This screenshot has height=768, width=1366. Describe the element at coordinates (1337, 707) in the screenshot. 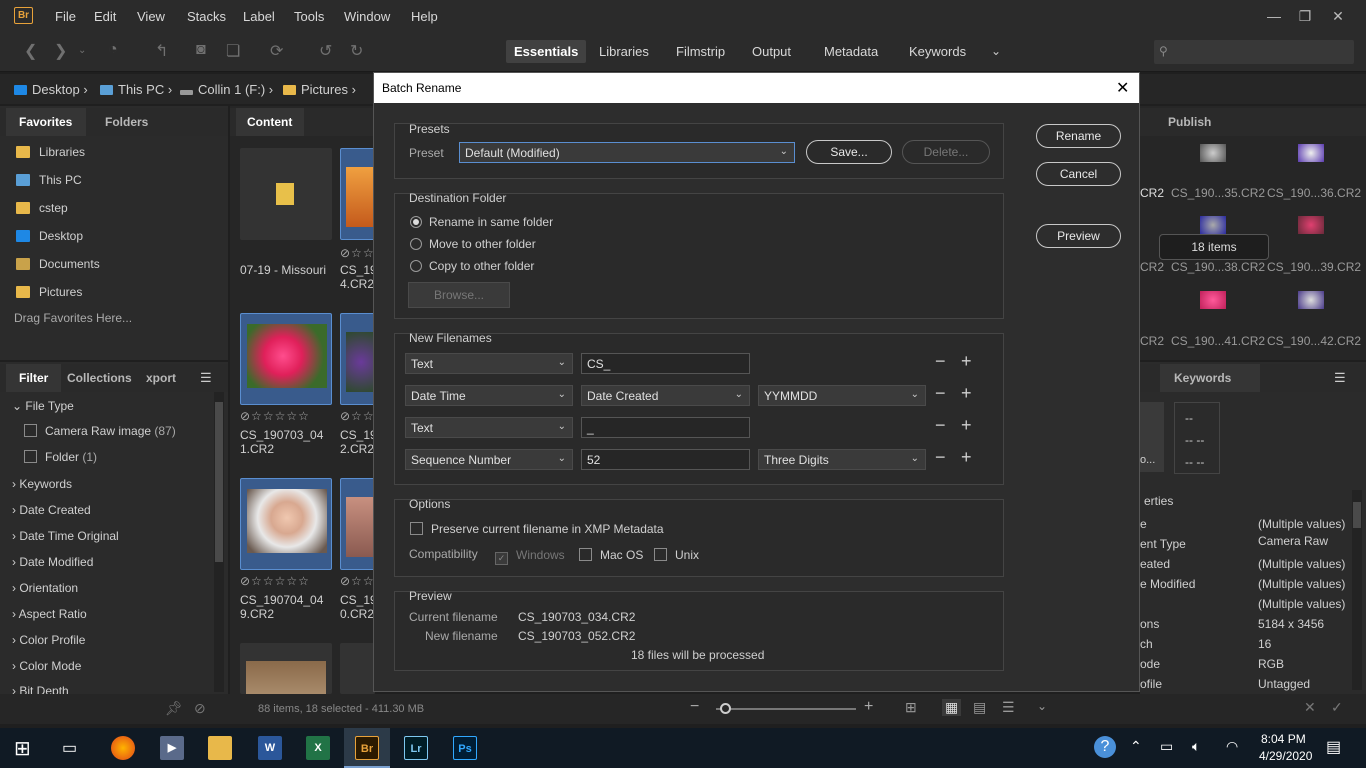

I see `apply-icon: ✓` at that location.